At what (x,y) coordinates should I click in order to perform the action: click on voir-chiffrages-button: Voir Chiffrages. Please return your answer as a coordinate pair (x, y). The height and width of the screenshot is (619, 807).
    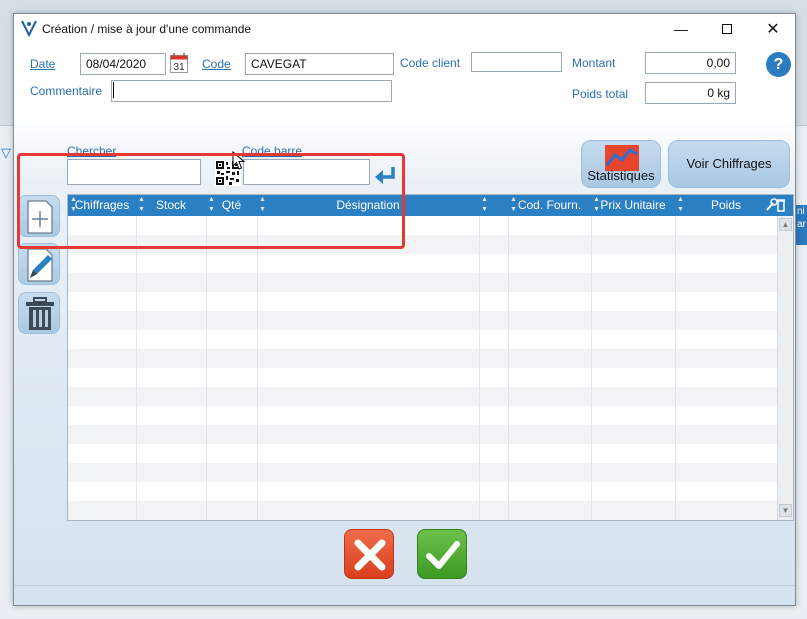
    Looking at the image, I should click on (729, 164).